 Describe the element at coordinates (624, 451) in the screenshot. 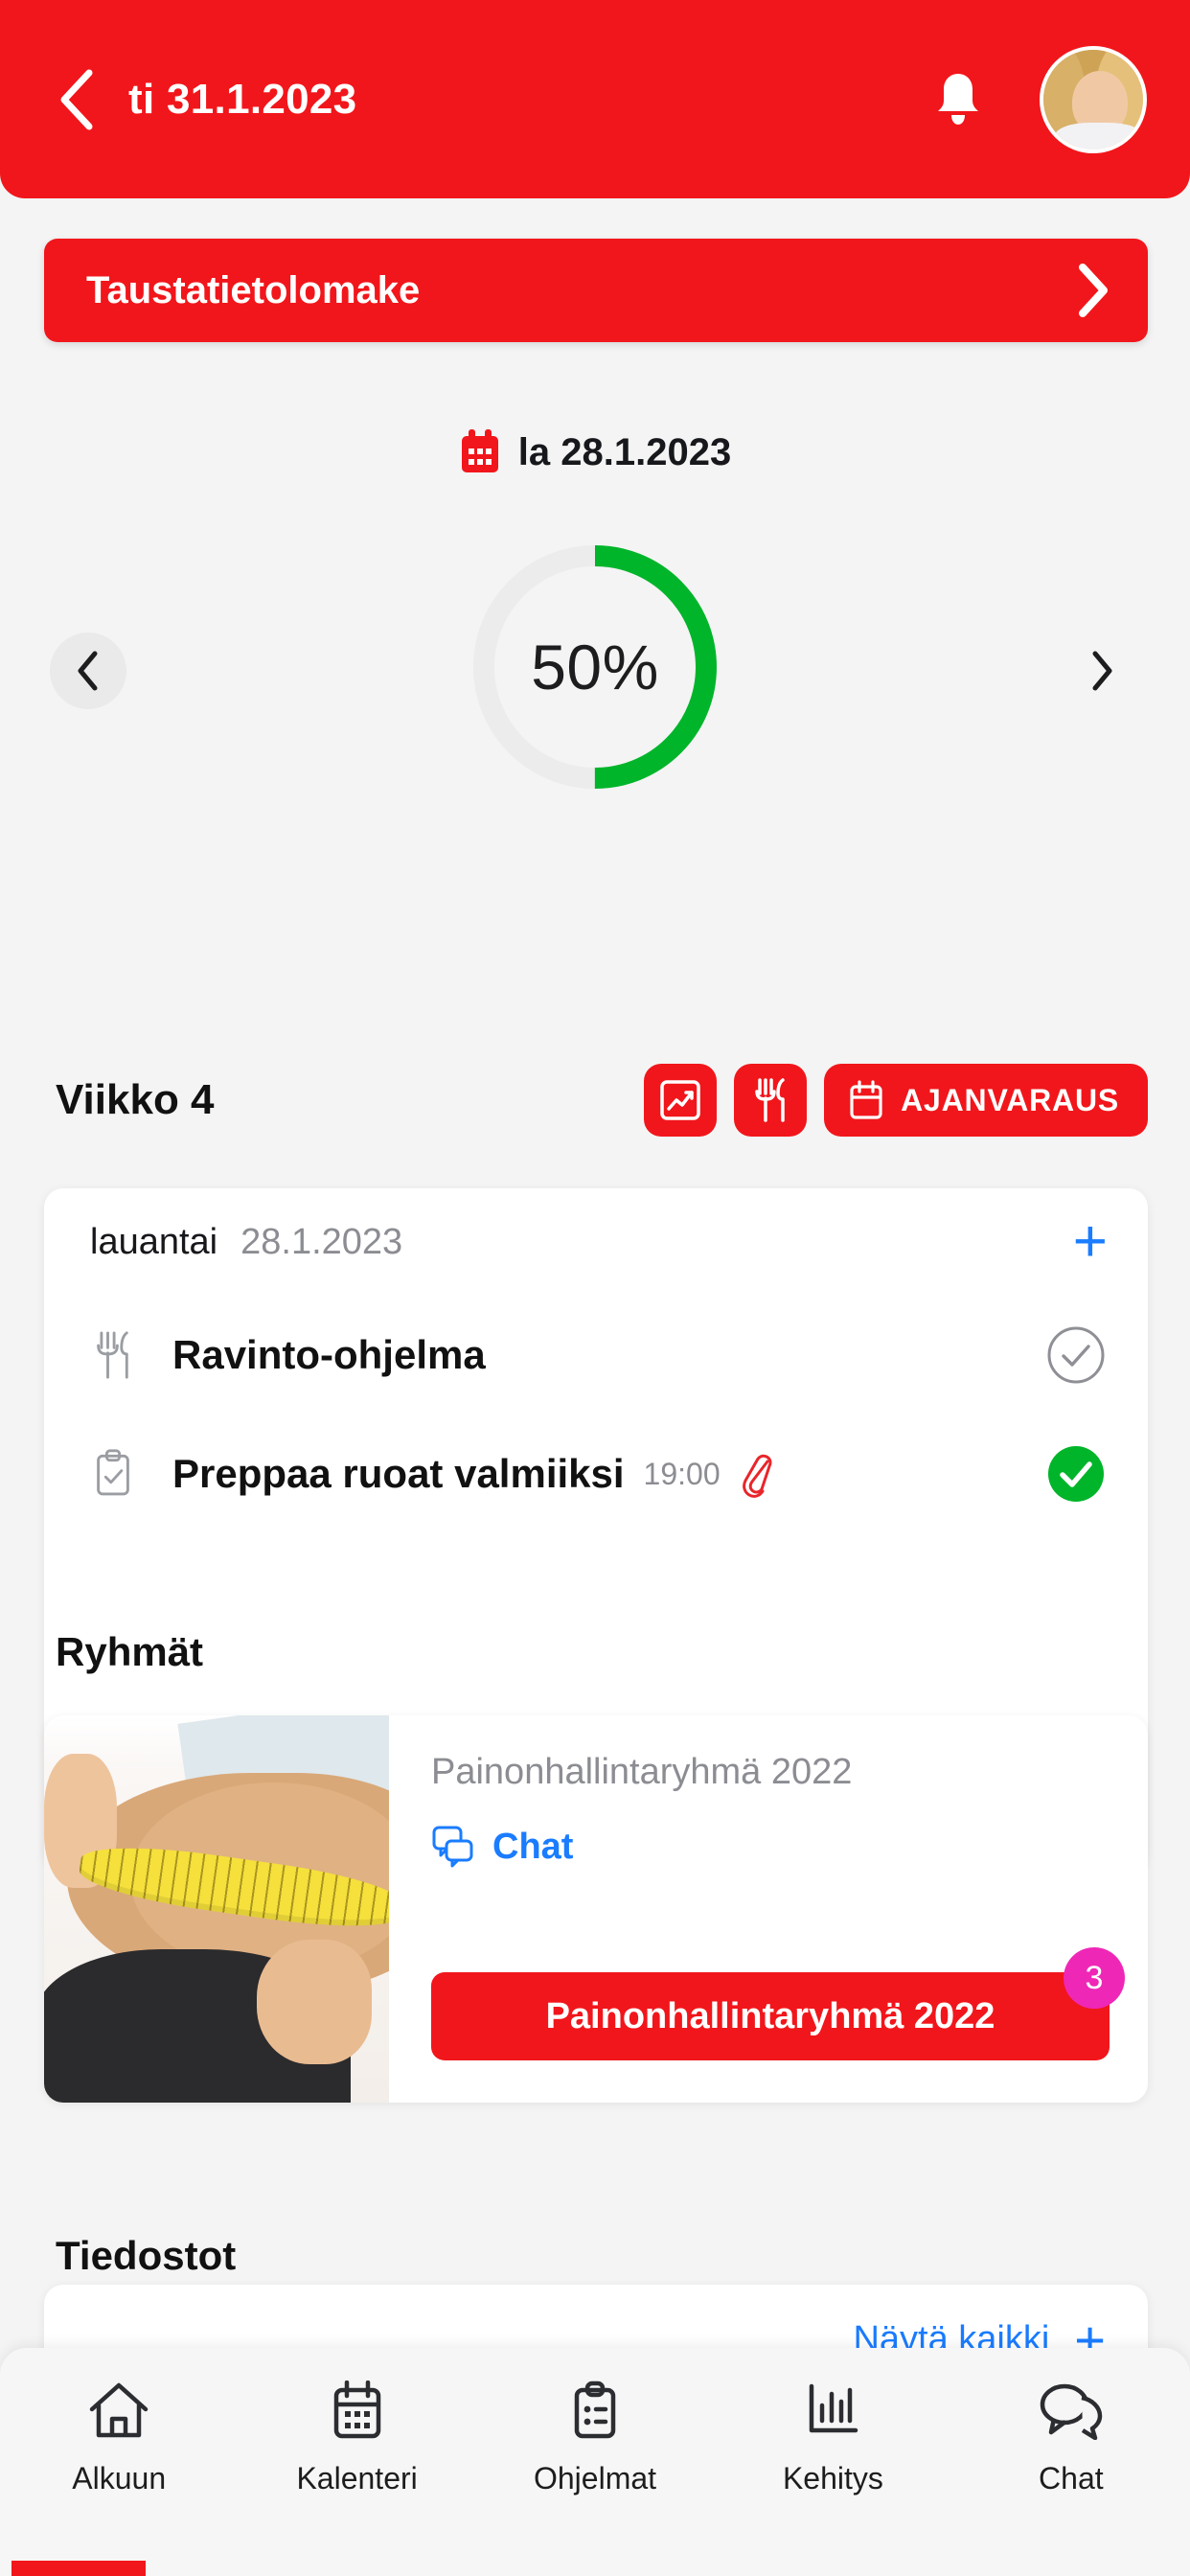

I see `selected-date-text: la 28.1.2023` at that location.